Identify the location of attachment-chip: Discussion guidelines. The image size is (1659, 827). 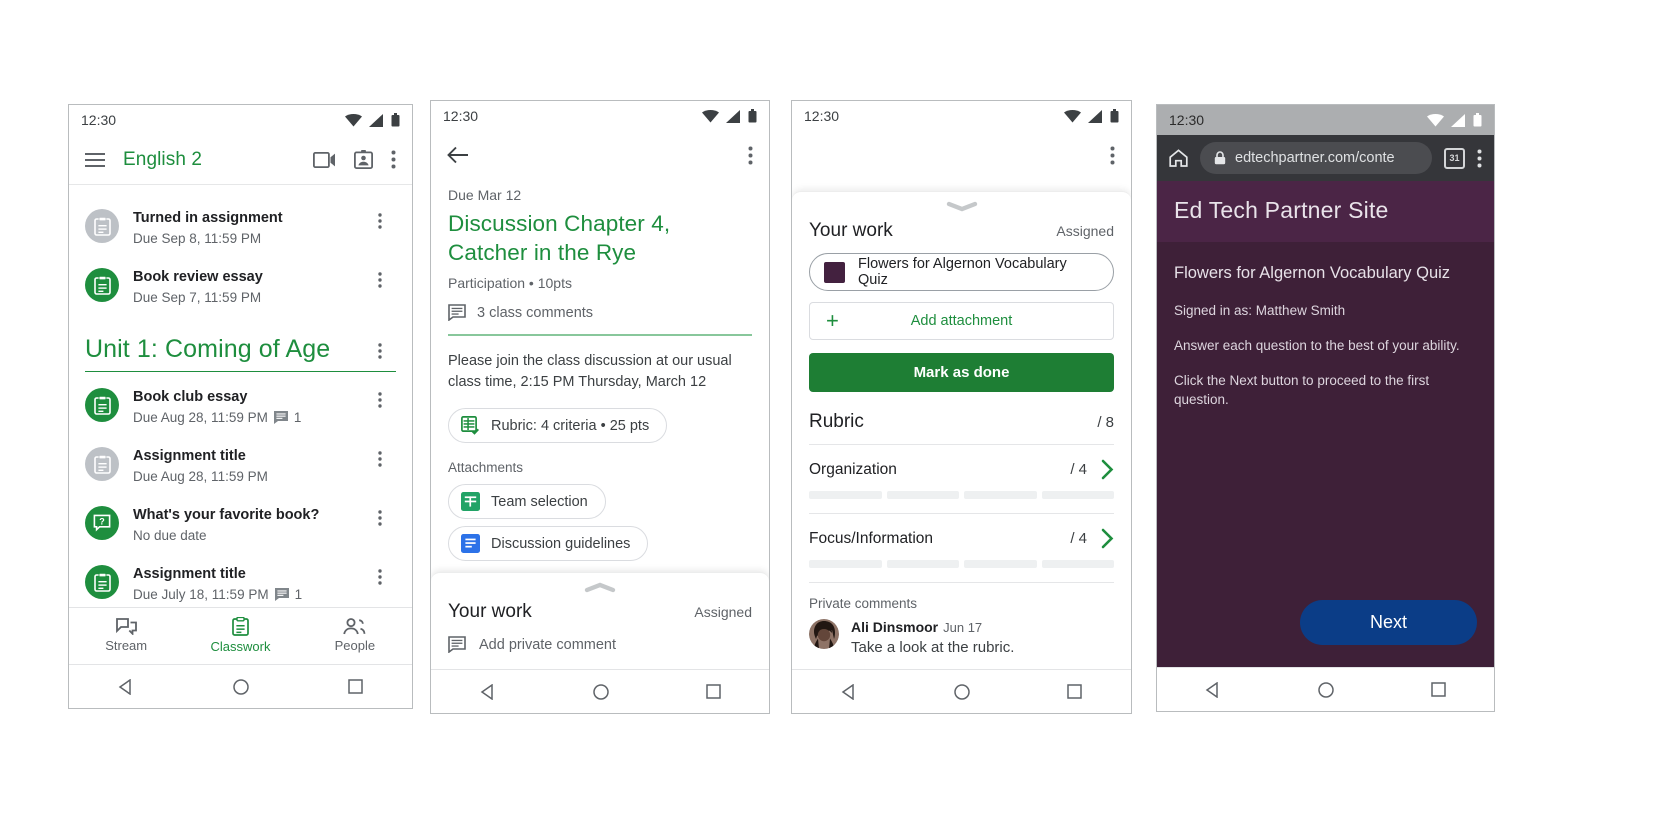
(548, 543).